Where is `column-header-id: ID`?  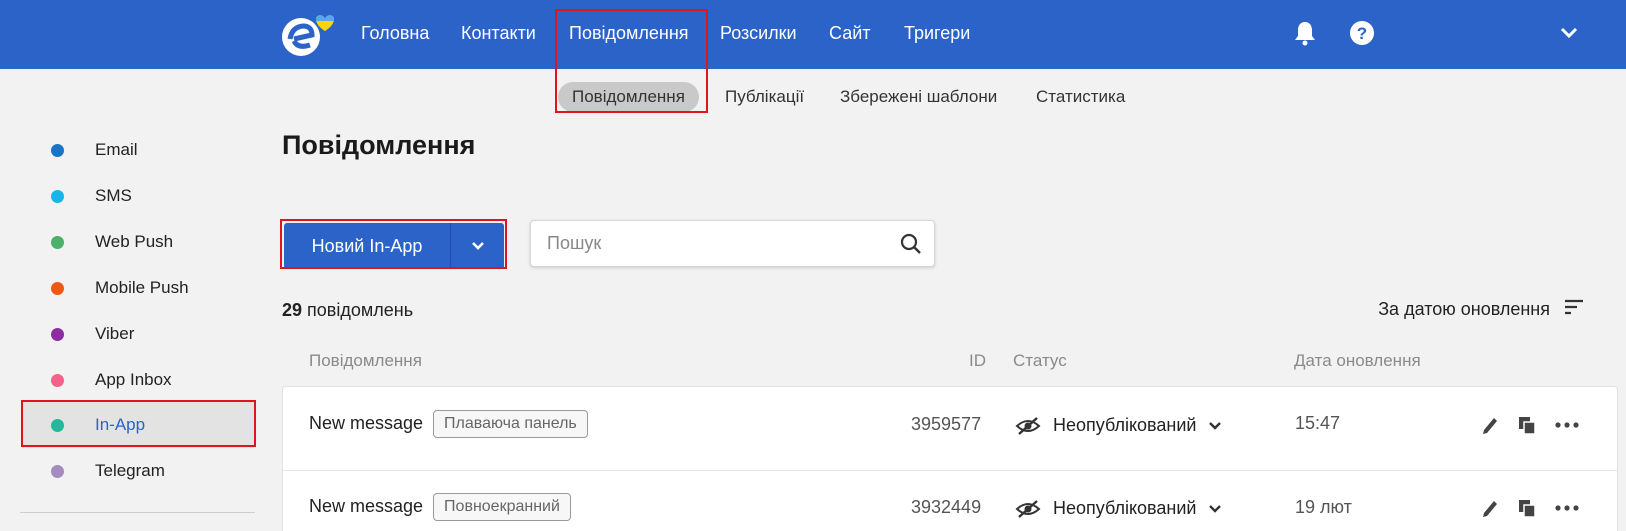 column-header-id: ID is located at coordinates (977, 360).